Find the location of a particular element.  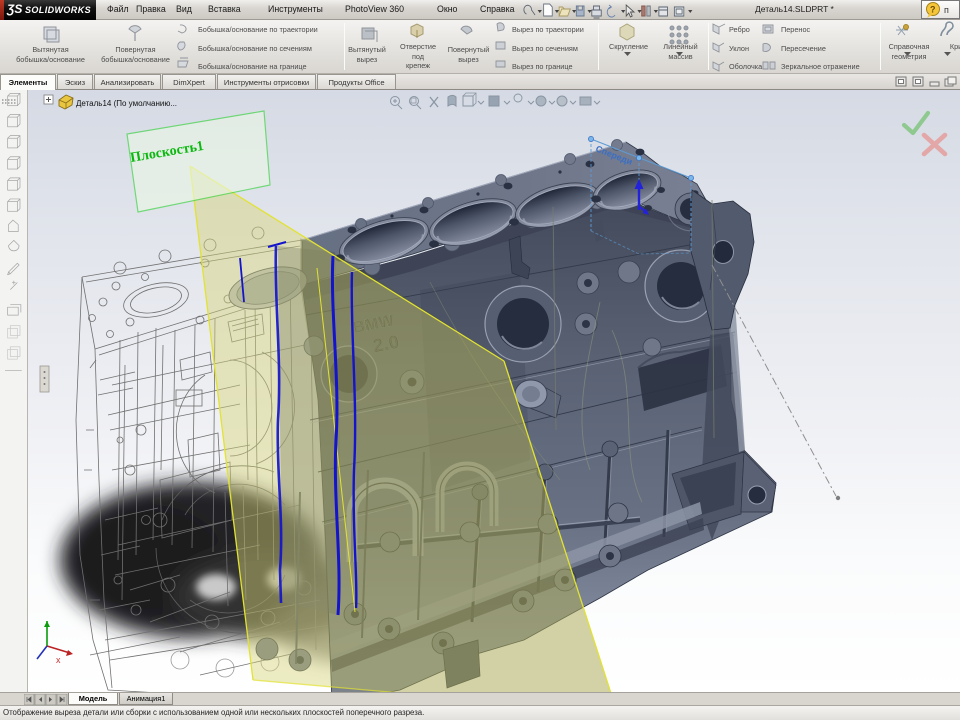

svg-text: п is located at coordinates (946, 10).